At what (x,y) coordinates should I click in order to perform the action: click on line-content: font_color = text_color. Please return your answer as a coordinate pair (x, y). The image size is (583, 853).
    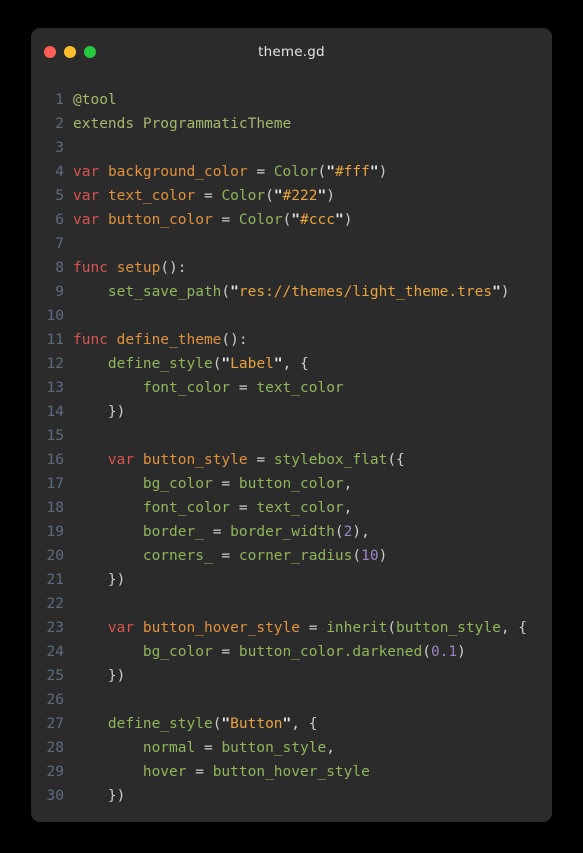
    Looking at the image, I should click on (312, 388).